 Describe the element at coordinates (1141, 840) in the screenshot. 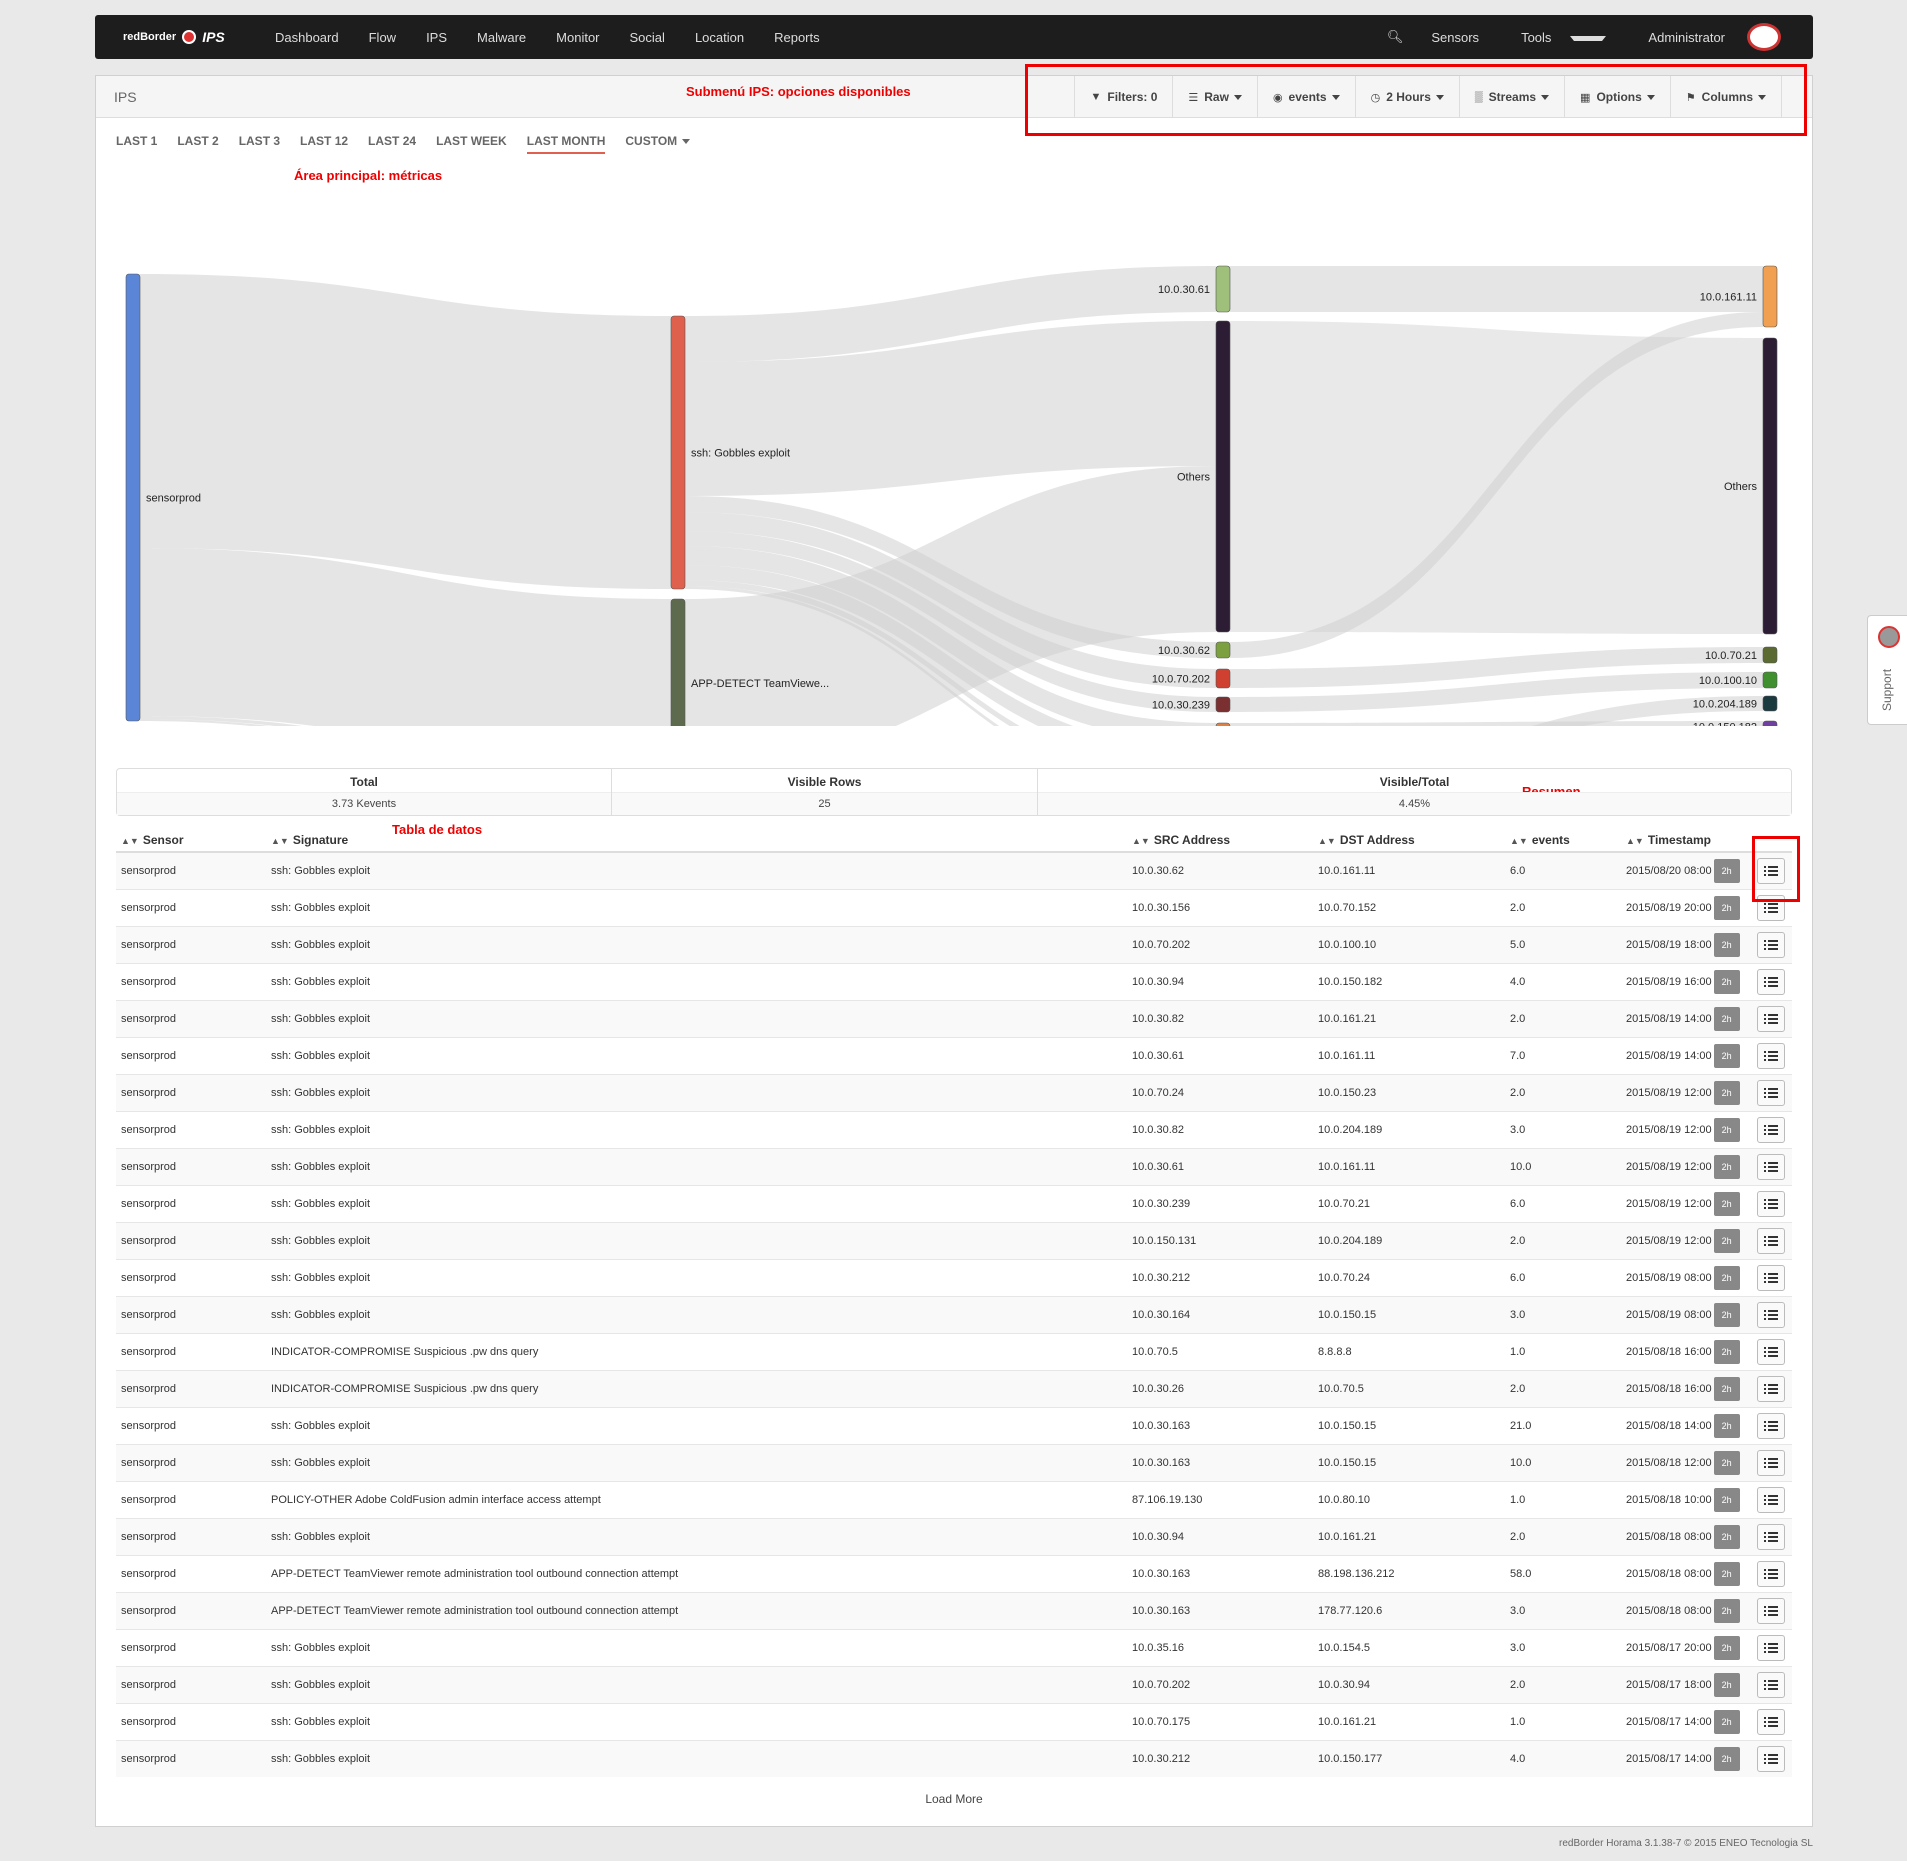

I see `sort-icon: ▲▼` at that location.